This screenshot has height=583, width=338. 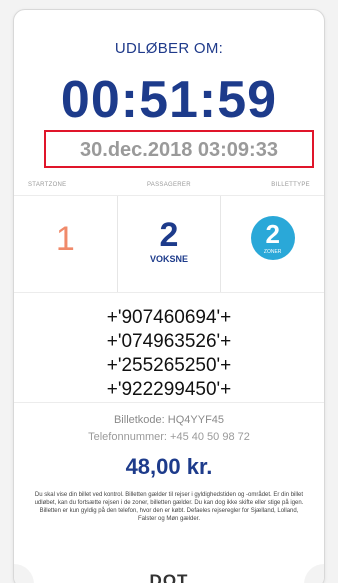 I want to click on header-ticket-type: BILLETTYPE, so click(x=290, y=185).